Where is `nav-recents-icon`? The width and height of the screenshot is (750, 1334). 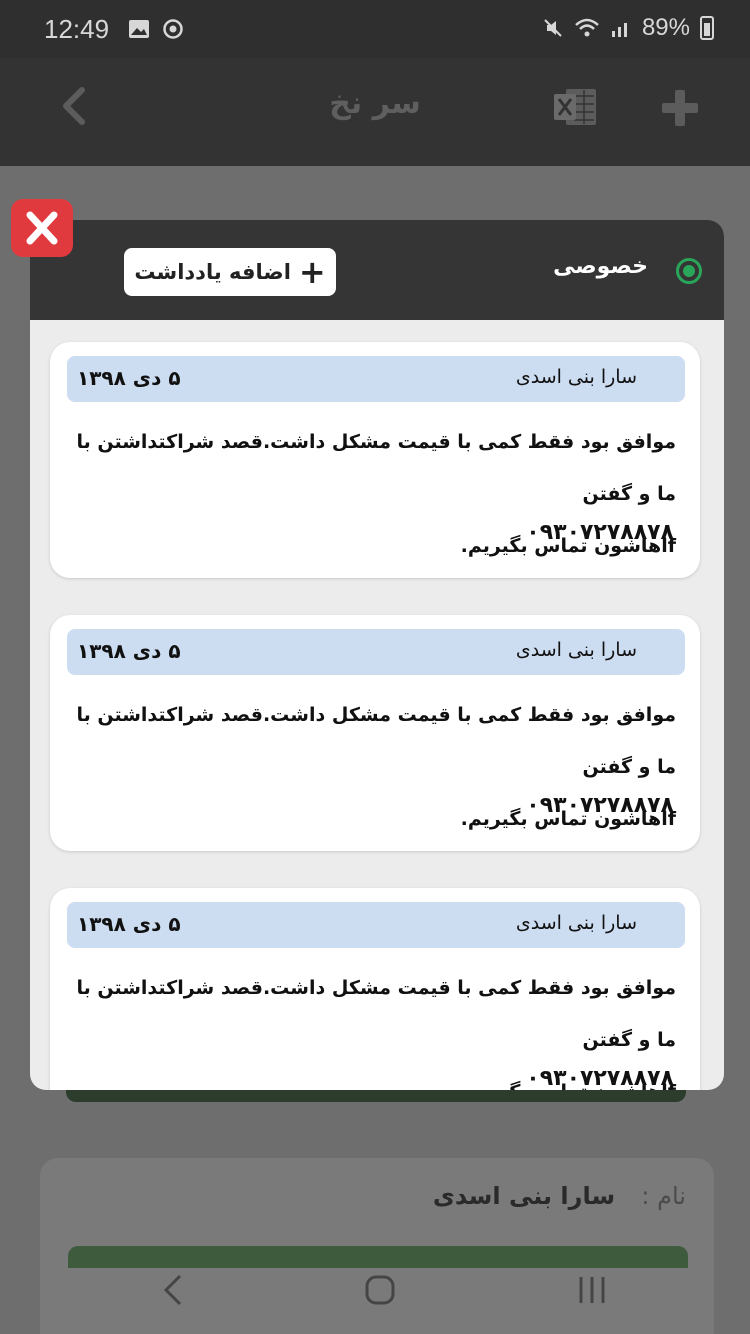
nav-recents-icon is located at coordinates (592, 1290).